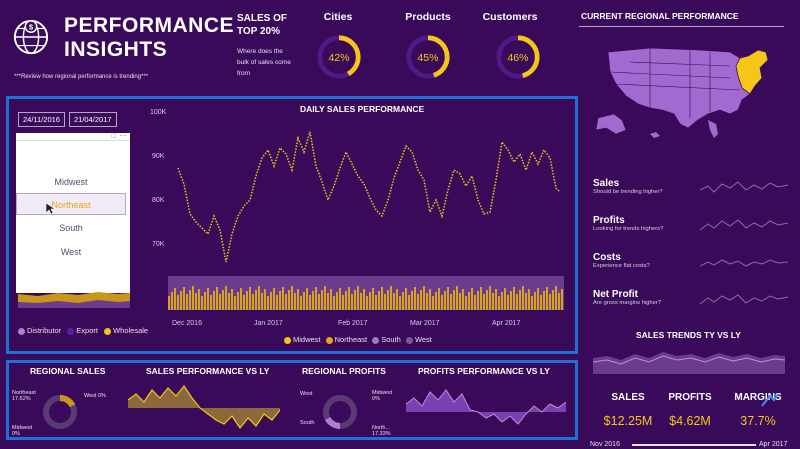 The height and width of the screenshot is (449, 800). Describe the element at coordinates (758, 421) in the screenshot. I see `kpi-value-margins: 37.7%` at that location.